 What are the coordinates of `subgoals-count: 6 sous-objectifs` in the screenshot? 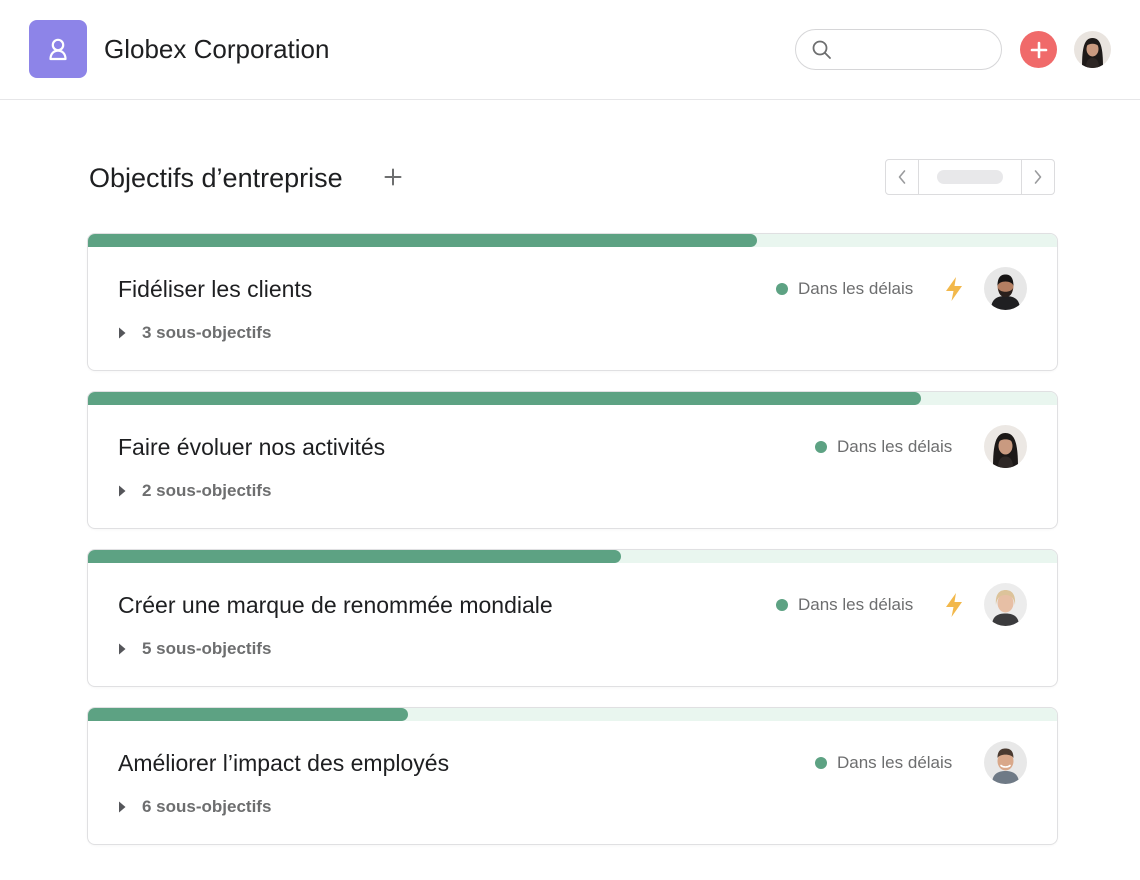 It's located at (207, 806).